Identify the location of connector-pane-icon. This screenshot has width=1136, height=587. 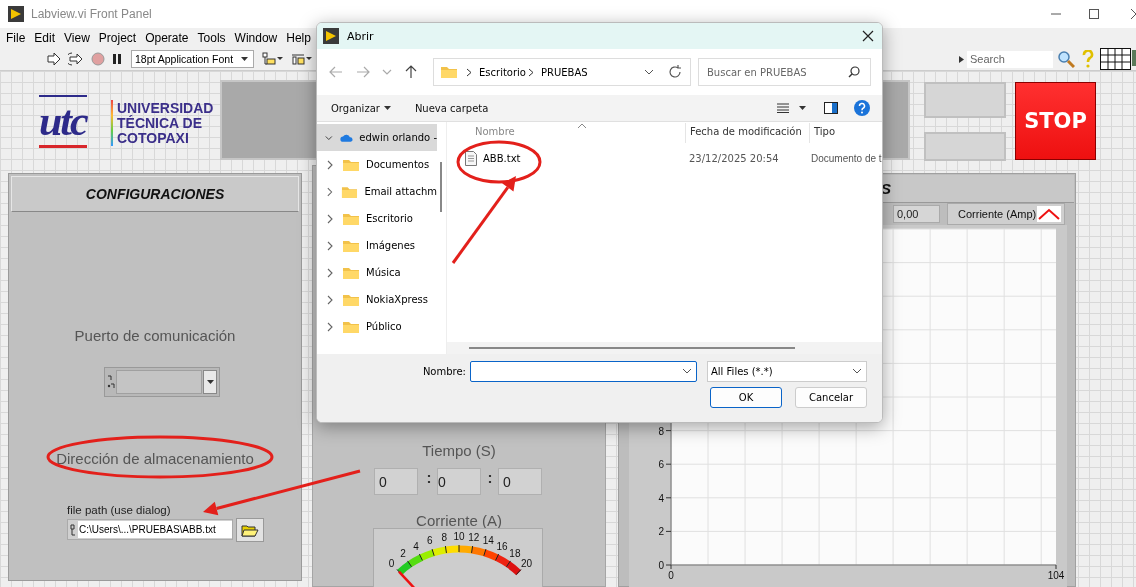
(1118, 59).